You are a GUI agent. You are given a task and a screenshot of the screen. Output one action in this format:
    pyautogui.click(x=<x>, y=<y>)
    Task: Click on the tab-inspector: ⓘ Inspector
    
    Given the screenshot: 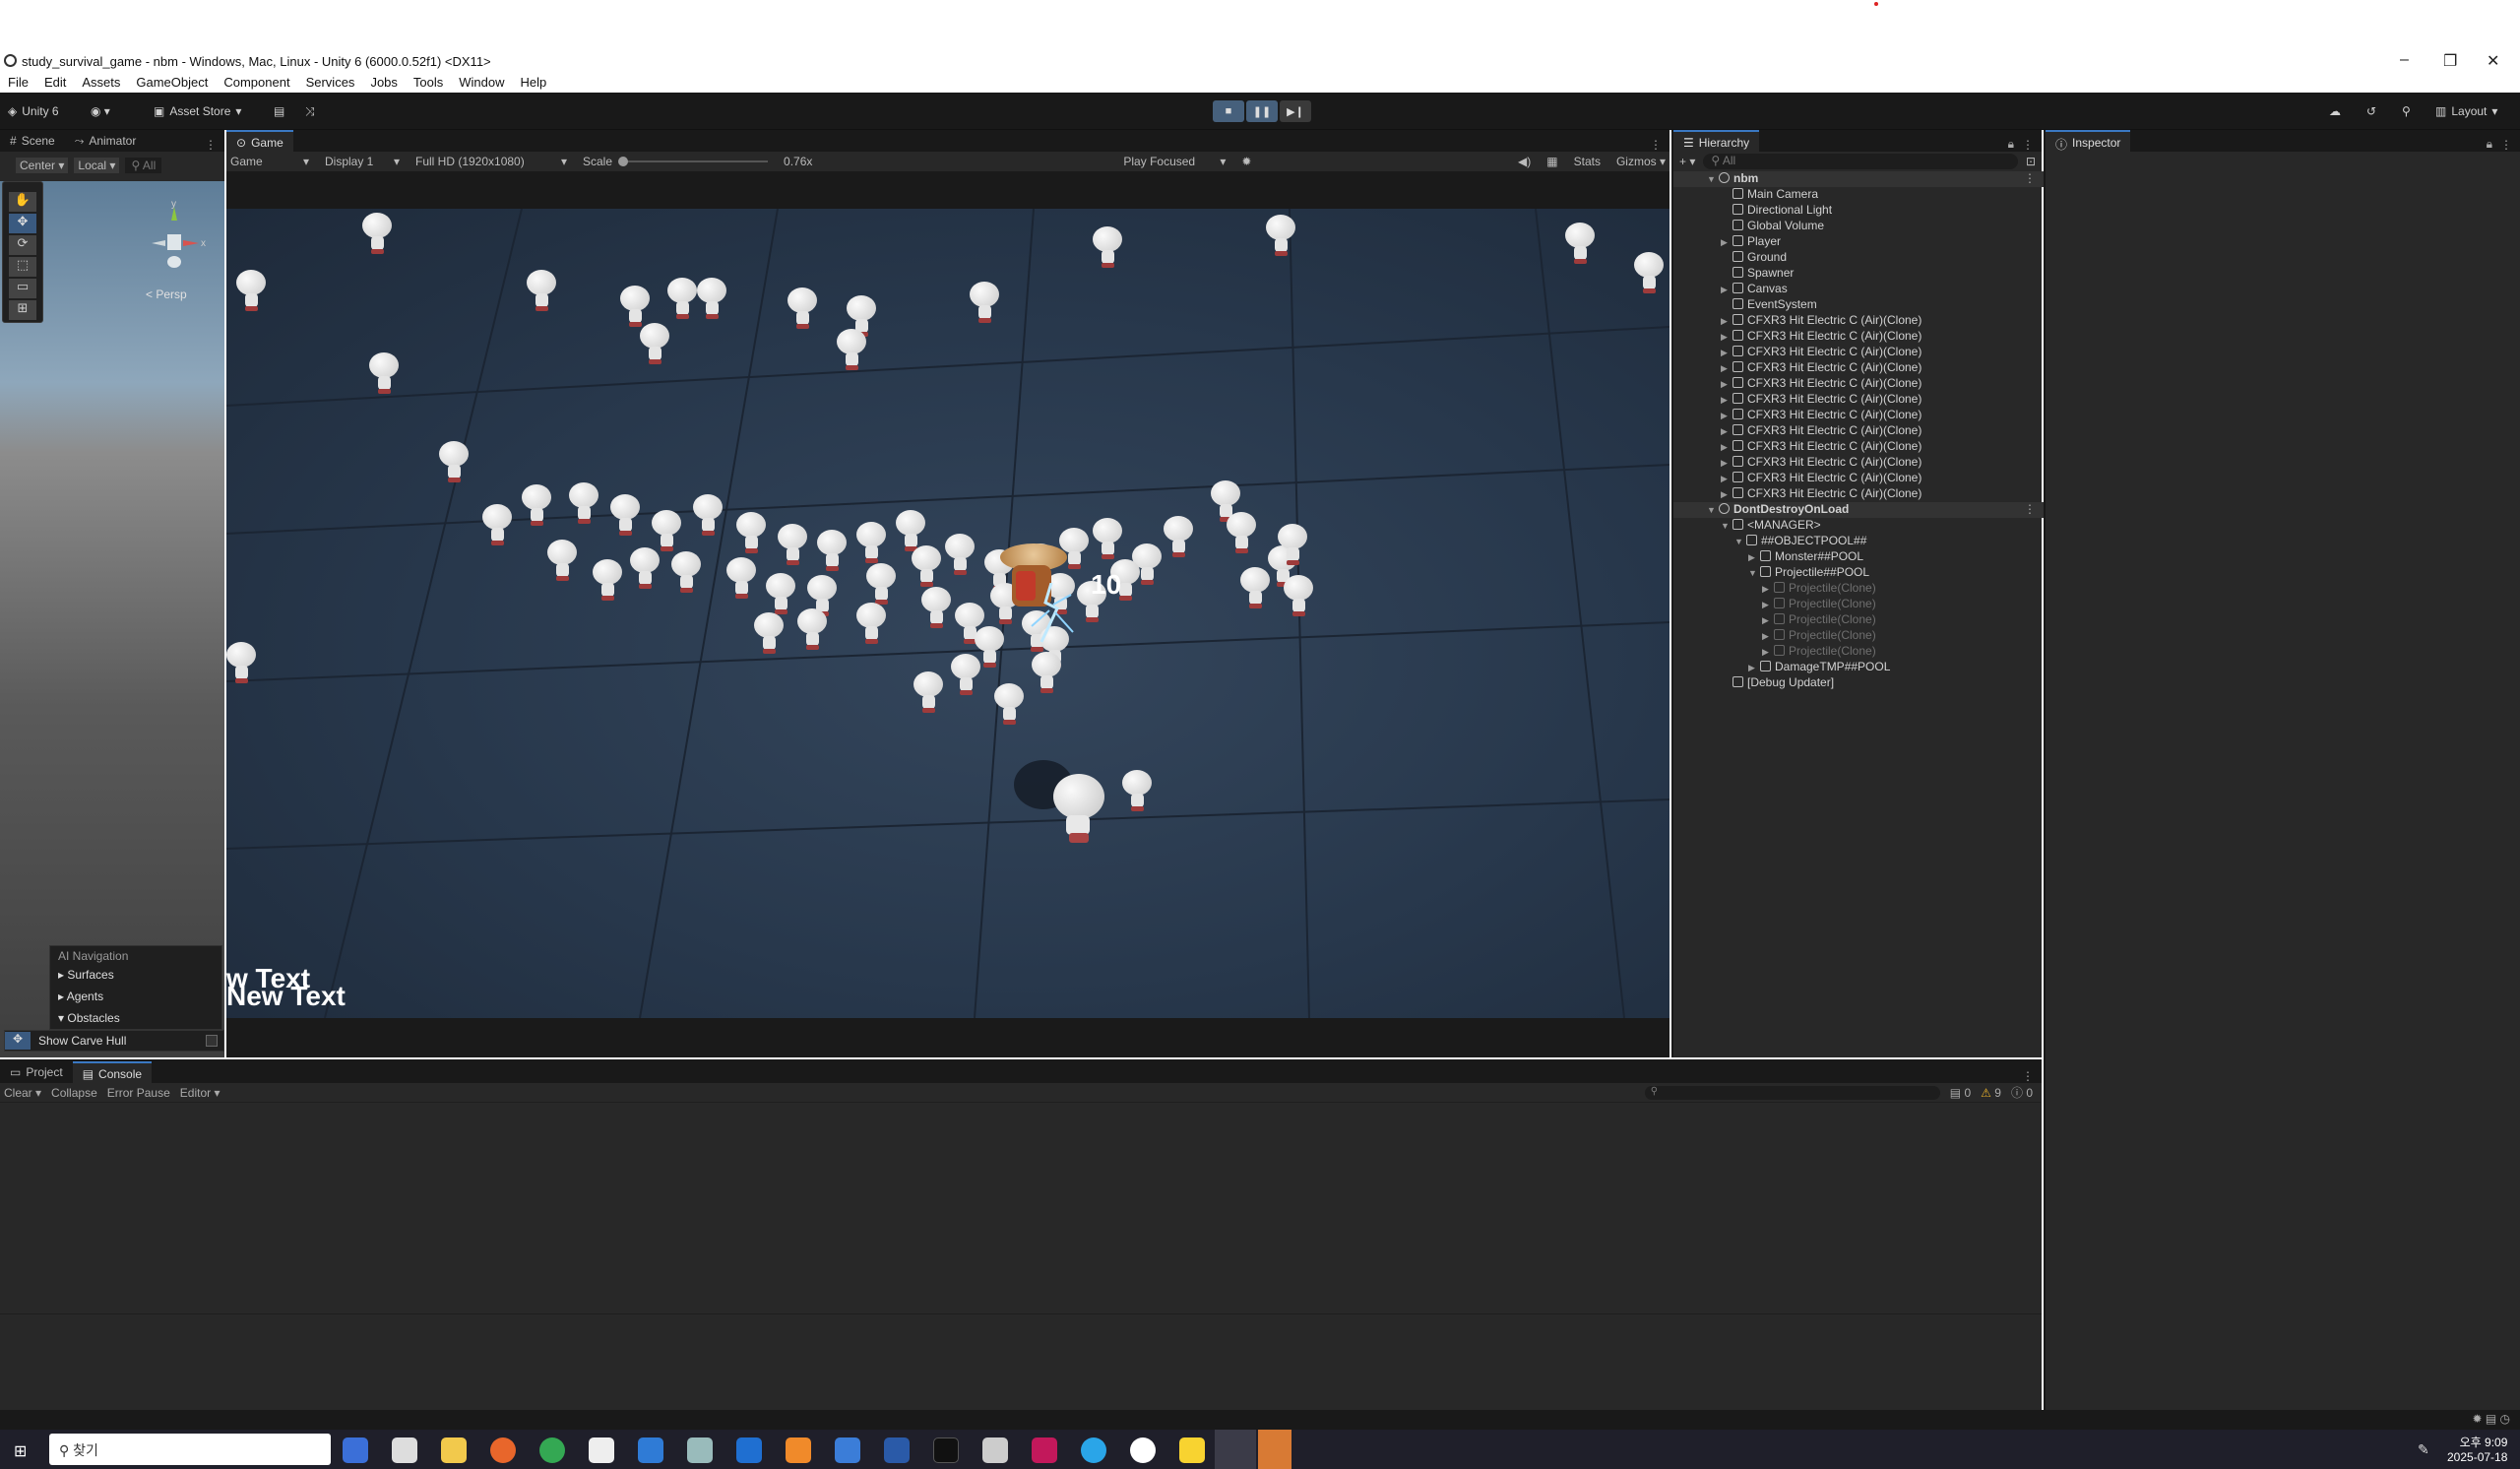 What is the action you would take?
    pyautogui.click(x=2088, y=141)
    